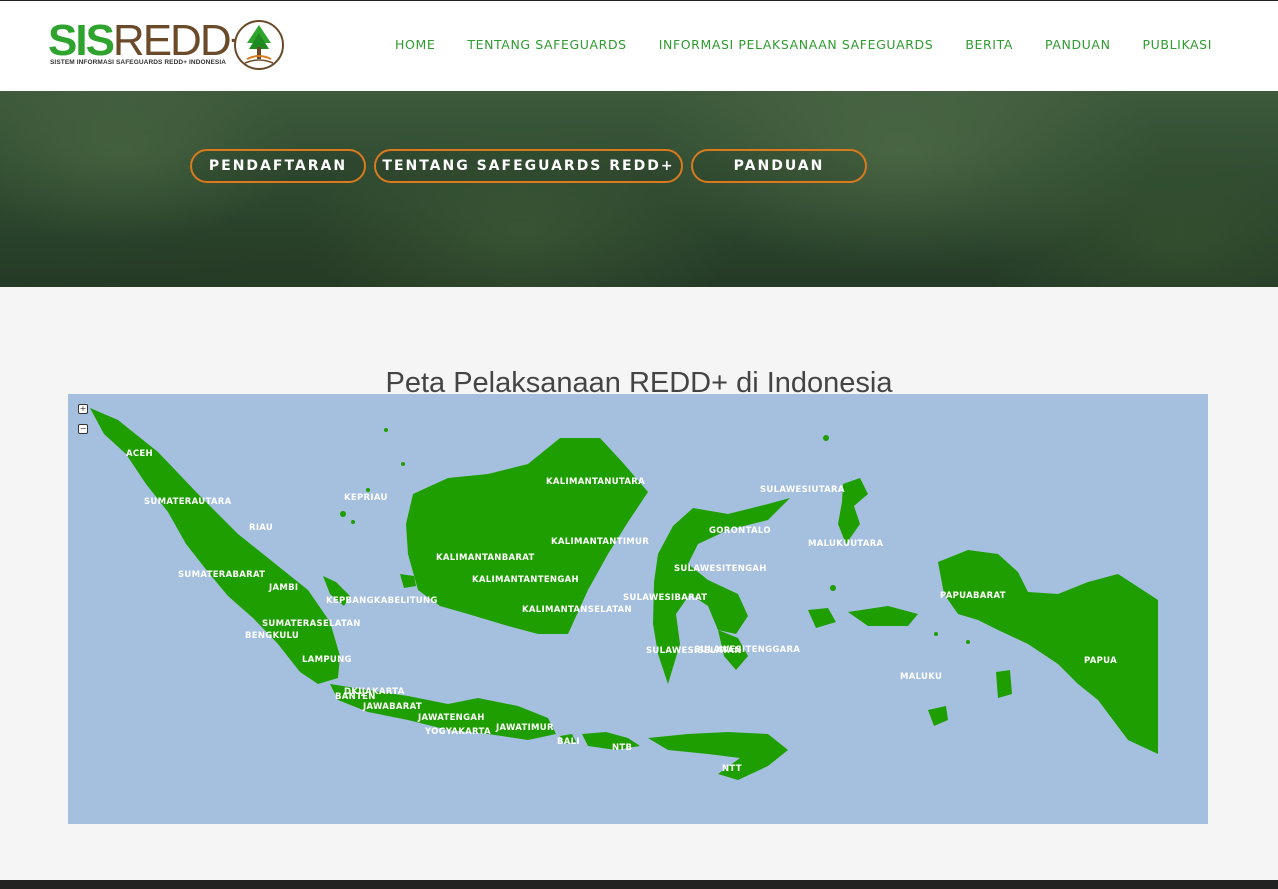 This screenshot has width=1278, height=889. What do you see at coordinates (528, 166) in the screenshot?
I see `tentang-safeguards-redd-button: TENTANG SAFEGUARDS REDD+` at bounding box center [528, 166].